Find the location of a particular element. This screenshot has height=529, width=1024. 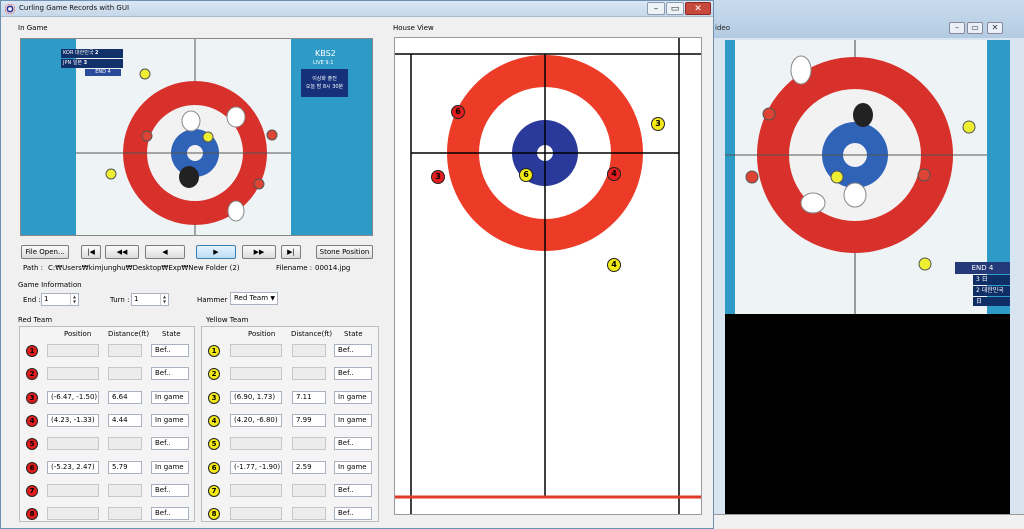

filename-value: 00014.jpg is located at coordinates (333, 268).